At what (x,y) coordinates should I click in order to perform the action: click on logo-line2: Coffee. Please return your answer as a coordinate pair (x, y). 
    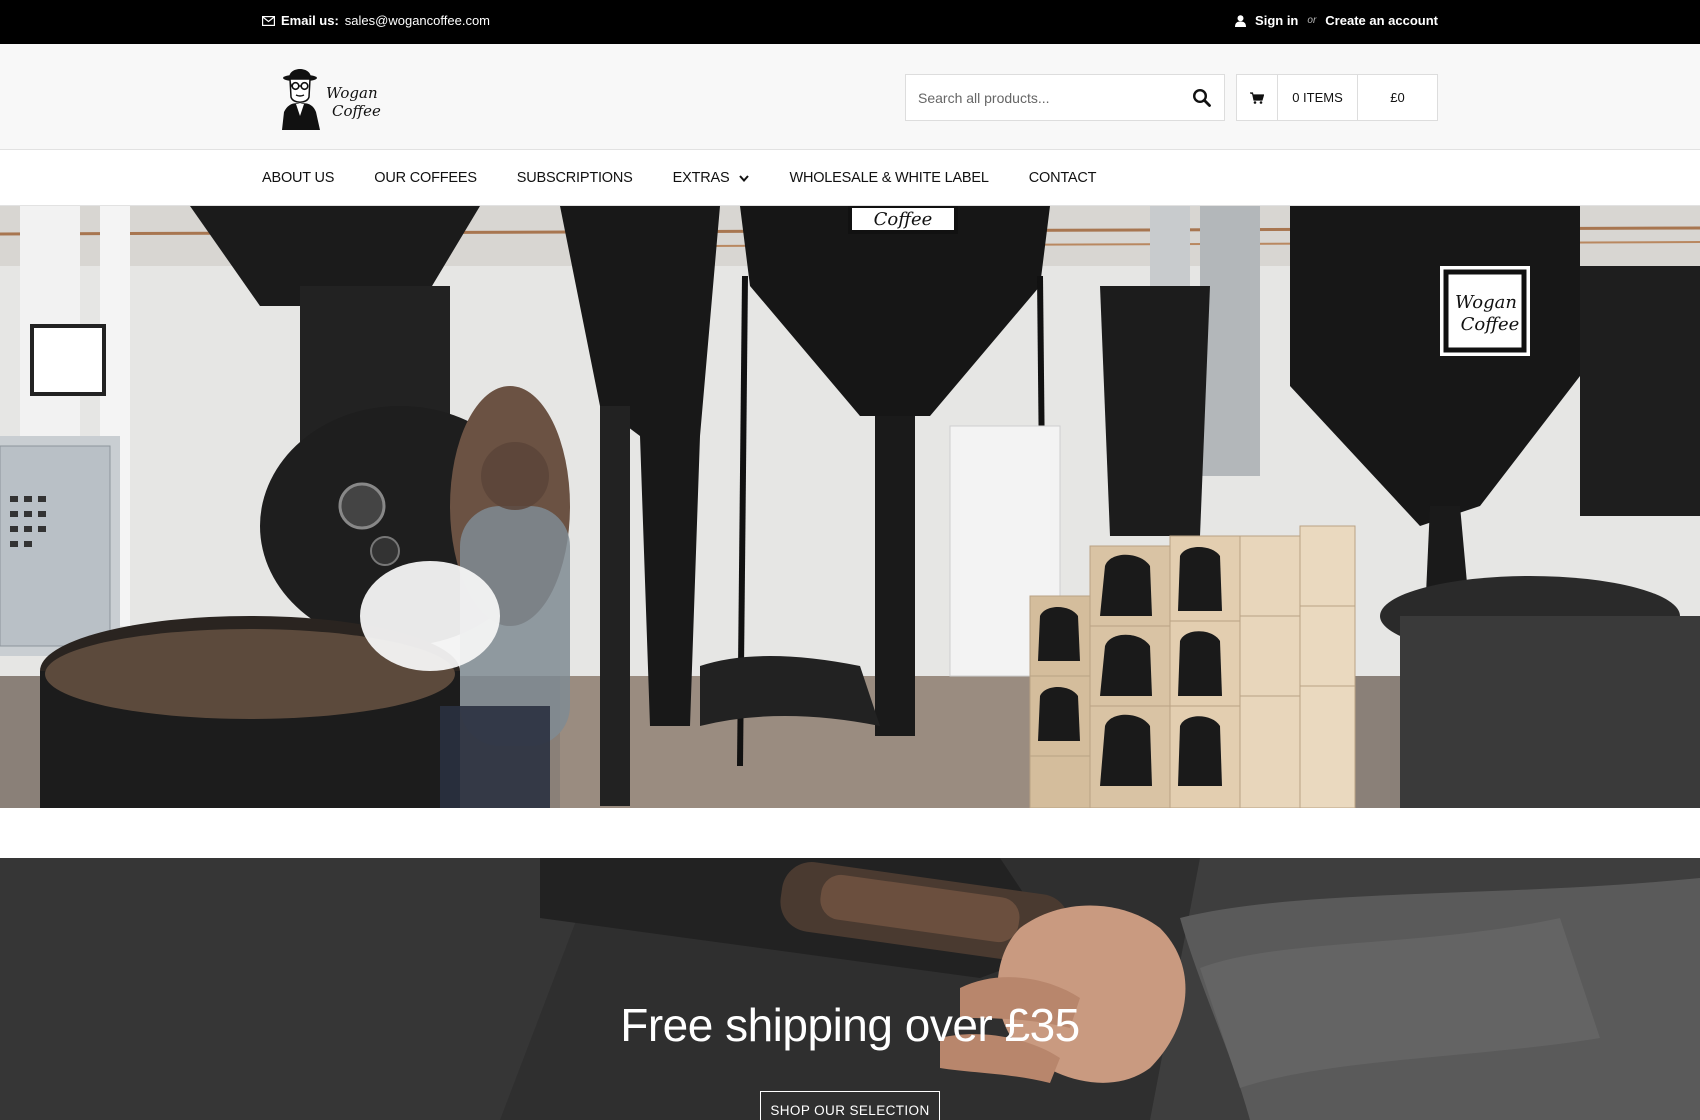
    Looking at the image, I should click on (356, 111).